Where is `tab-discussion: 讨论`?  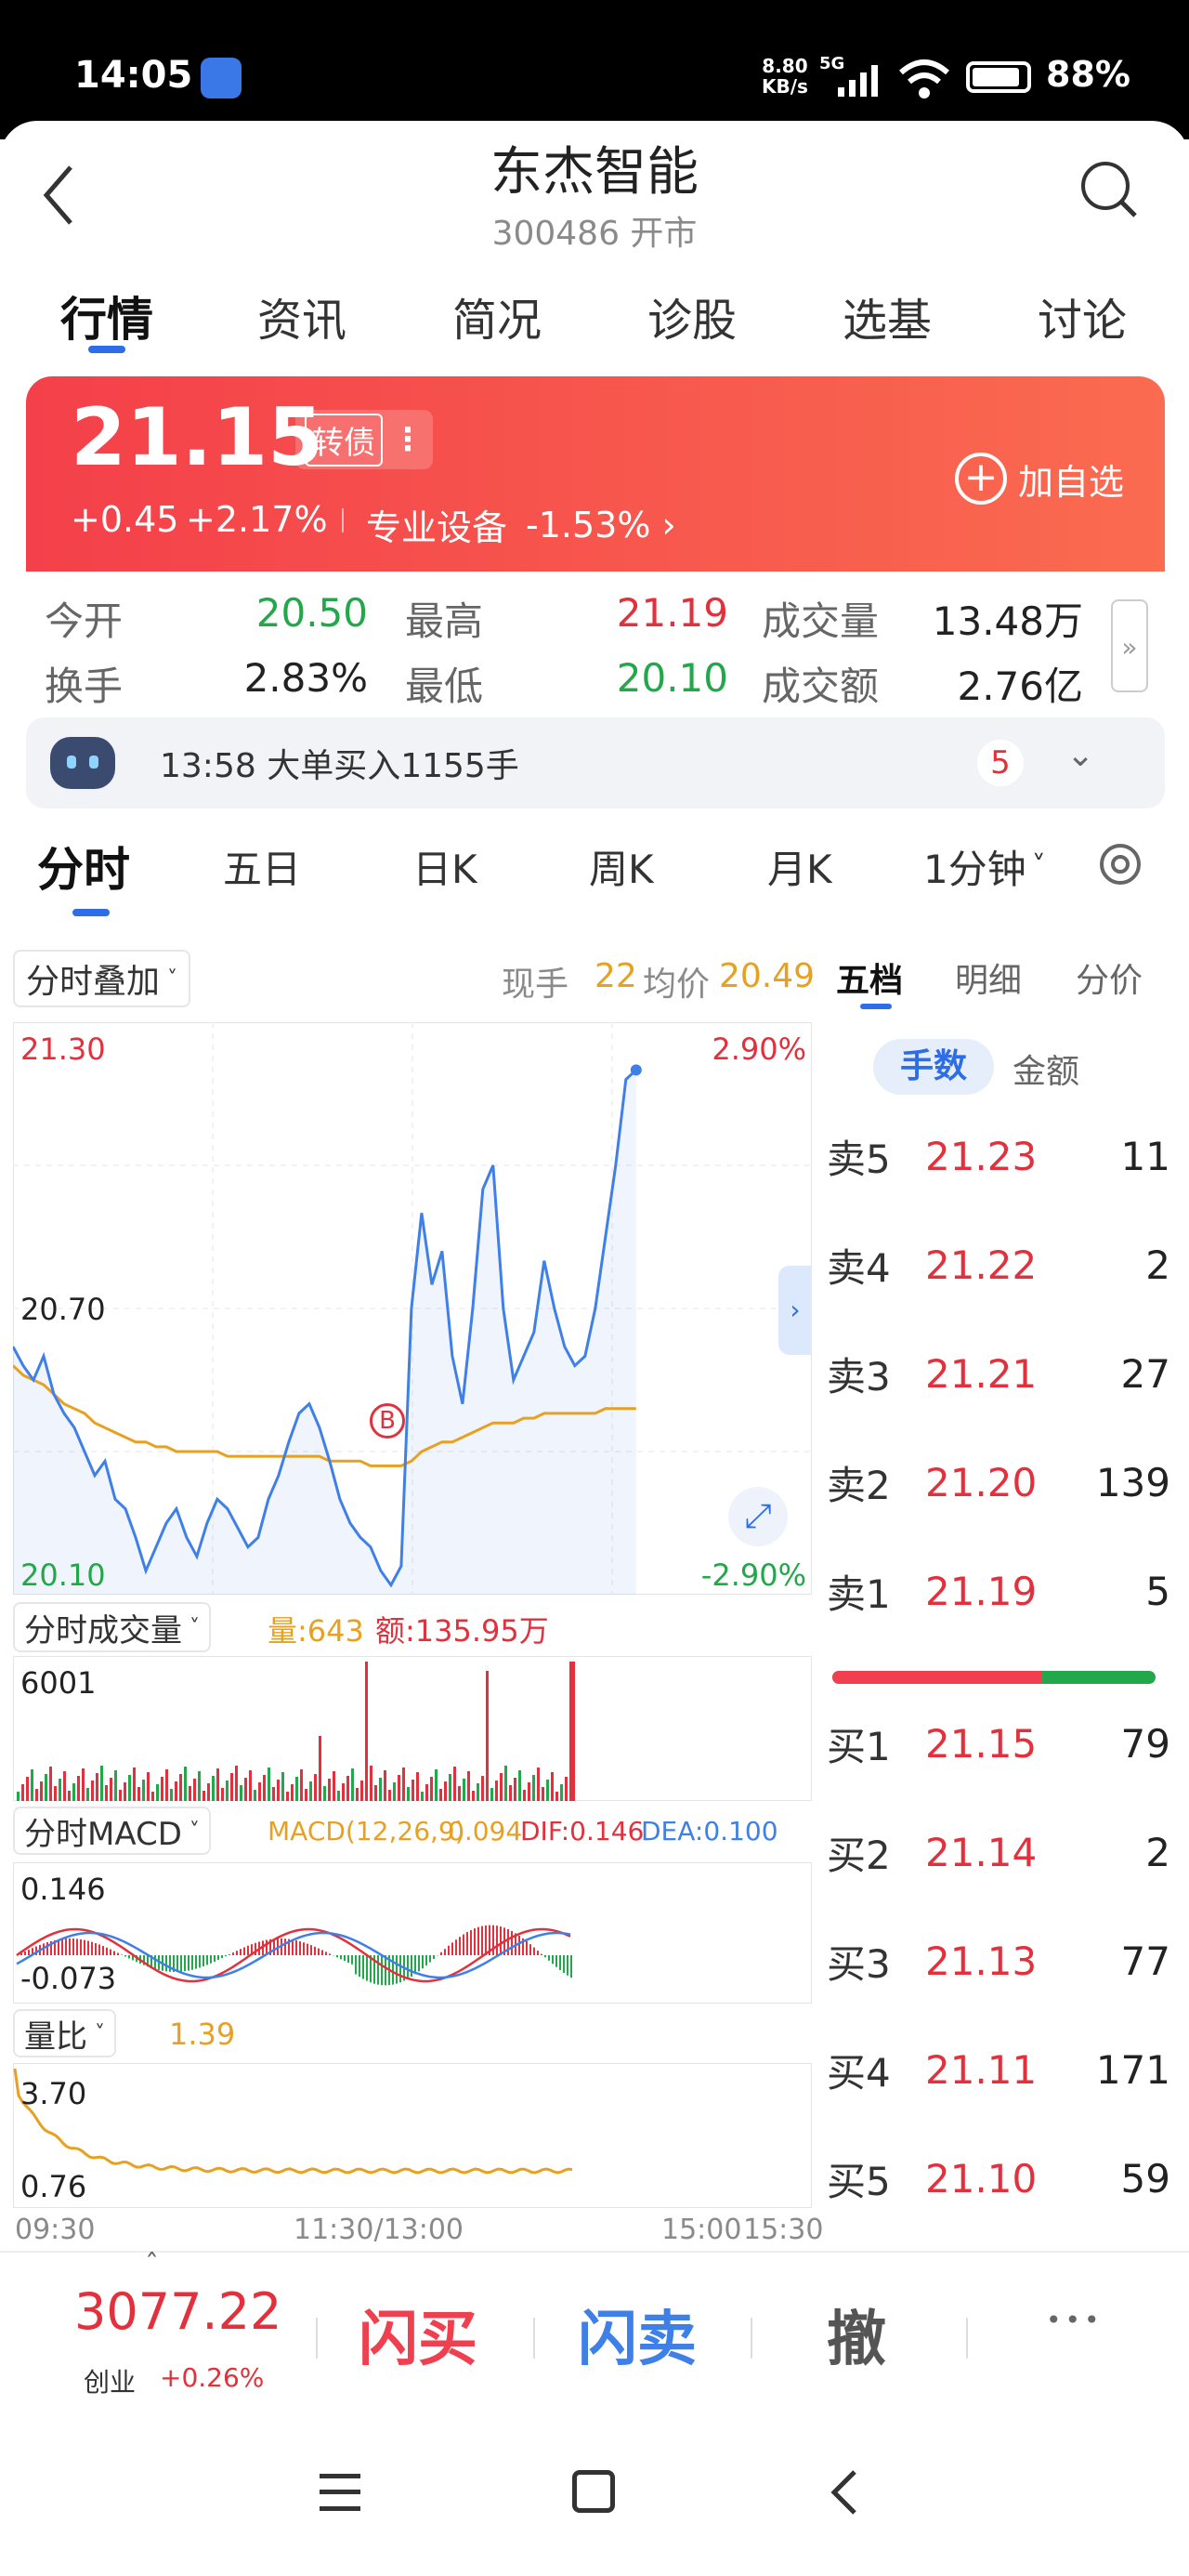
tab-discussion: 讨论 is located at coordinates (1082, 315).